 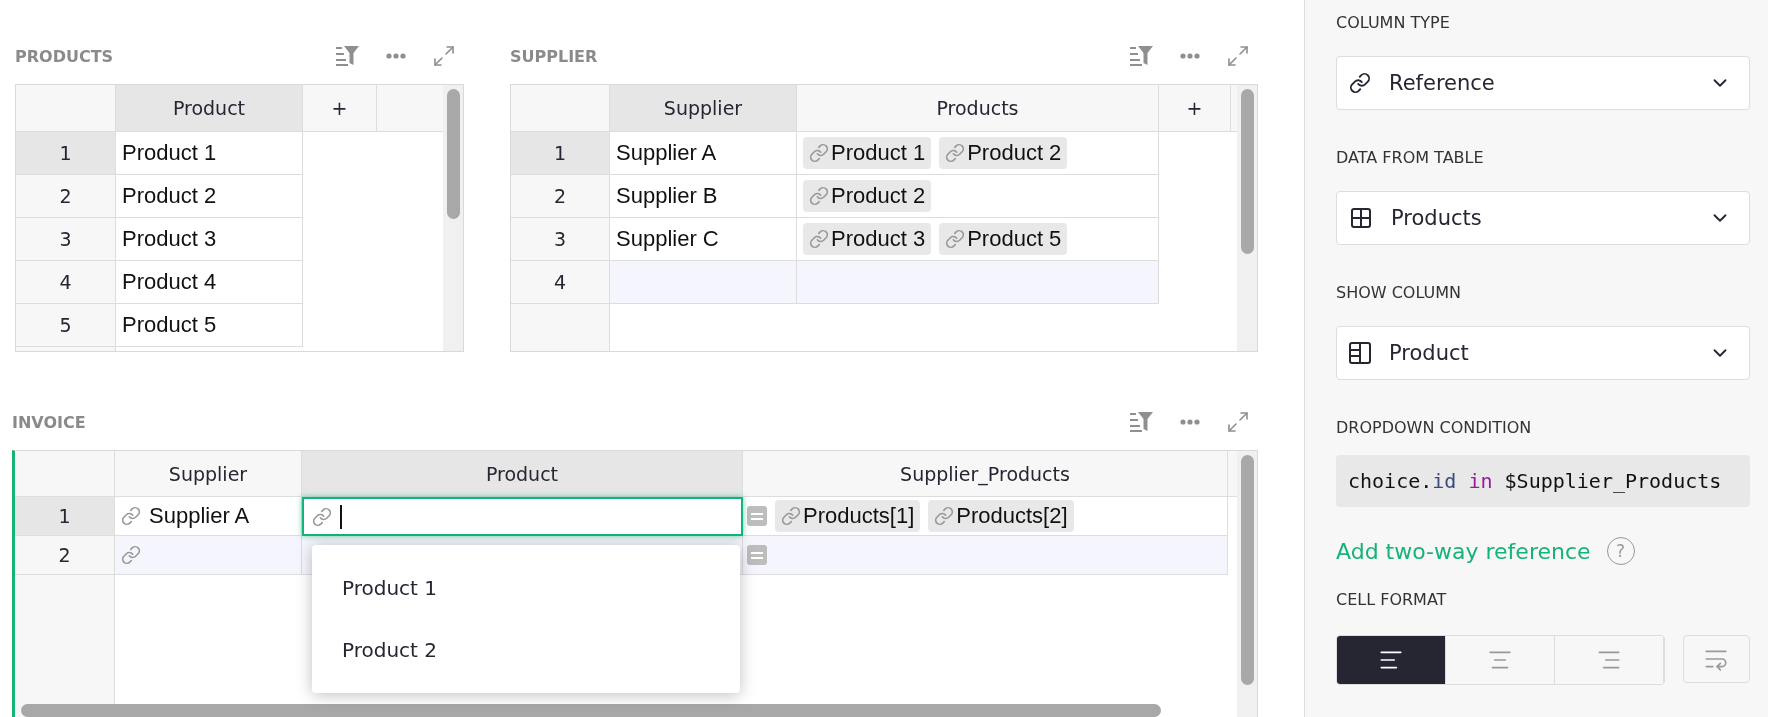 What do you see at coordinates (867, 239) in the screenshot?
I see `reference-chip: Product 3` at bounding box center [867, 239].